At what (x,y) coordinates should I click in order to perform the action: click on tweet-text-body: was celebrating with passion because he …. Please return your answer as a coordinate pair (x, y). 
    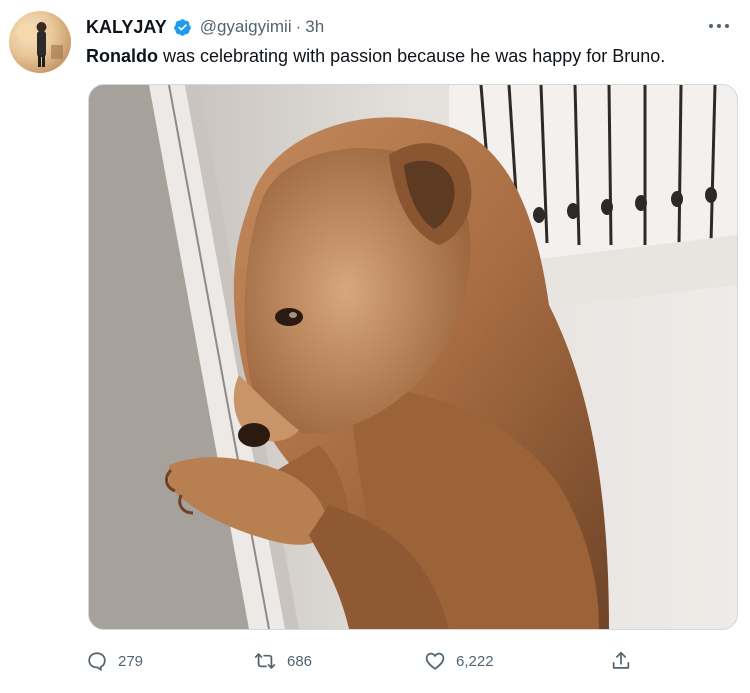
    Looking at the image, I should click on (412, 56).